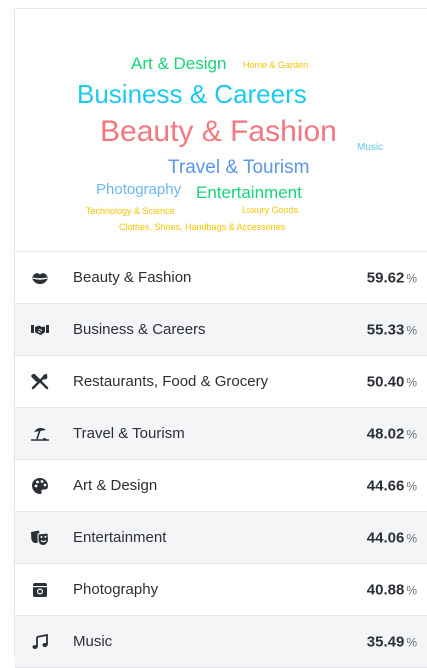  Describe the element at coordinates (391, 381) in the screenshot. I see `list-item-value: 50.40%` at that location.